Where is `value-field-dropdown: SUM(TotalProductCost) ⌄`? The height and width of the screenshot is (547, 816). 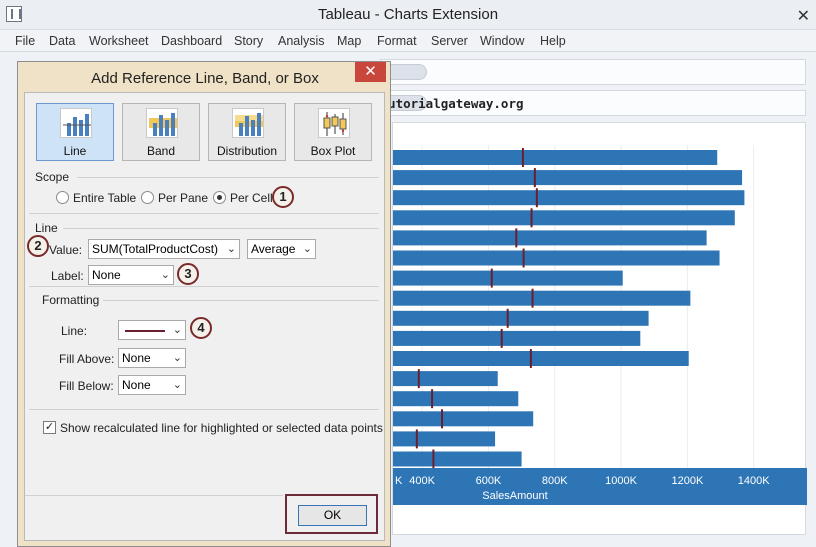 value-field-dropdown: SUM(TotalProductCost) ⌄ is located at coordinates (164, 249).